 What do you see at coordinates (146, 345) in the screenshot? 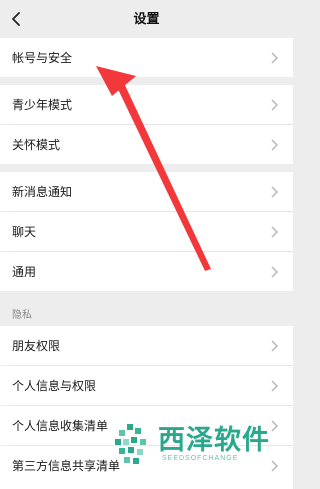
I see `settings-item-friend-permissions: 朋友权限` at bounding box center [146, 345].